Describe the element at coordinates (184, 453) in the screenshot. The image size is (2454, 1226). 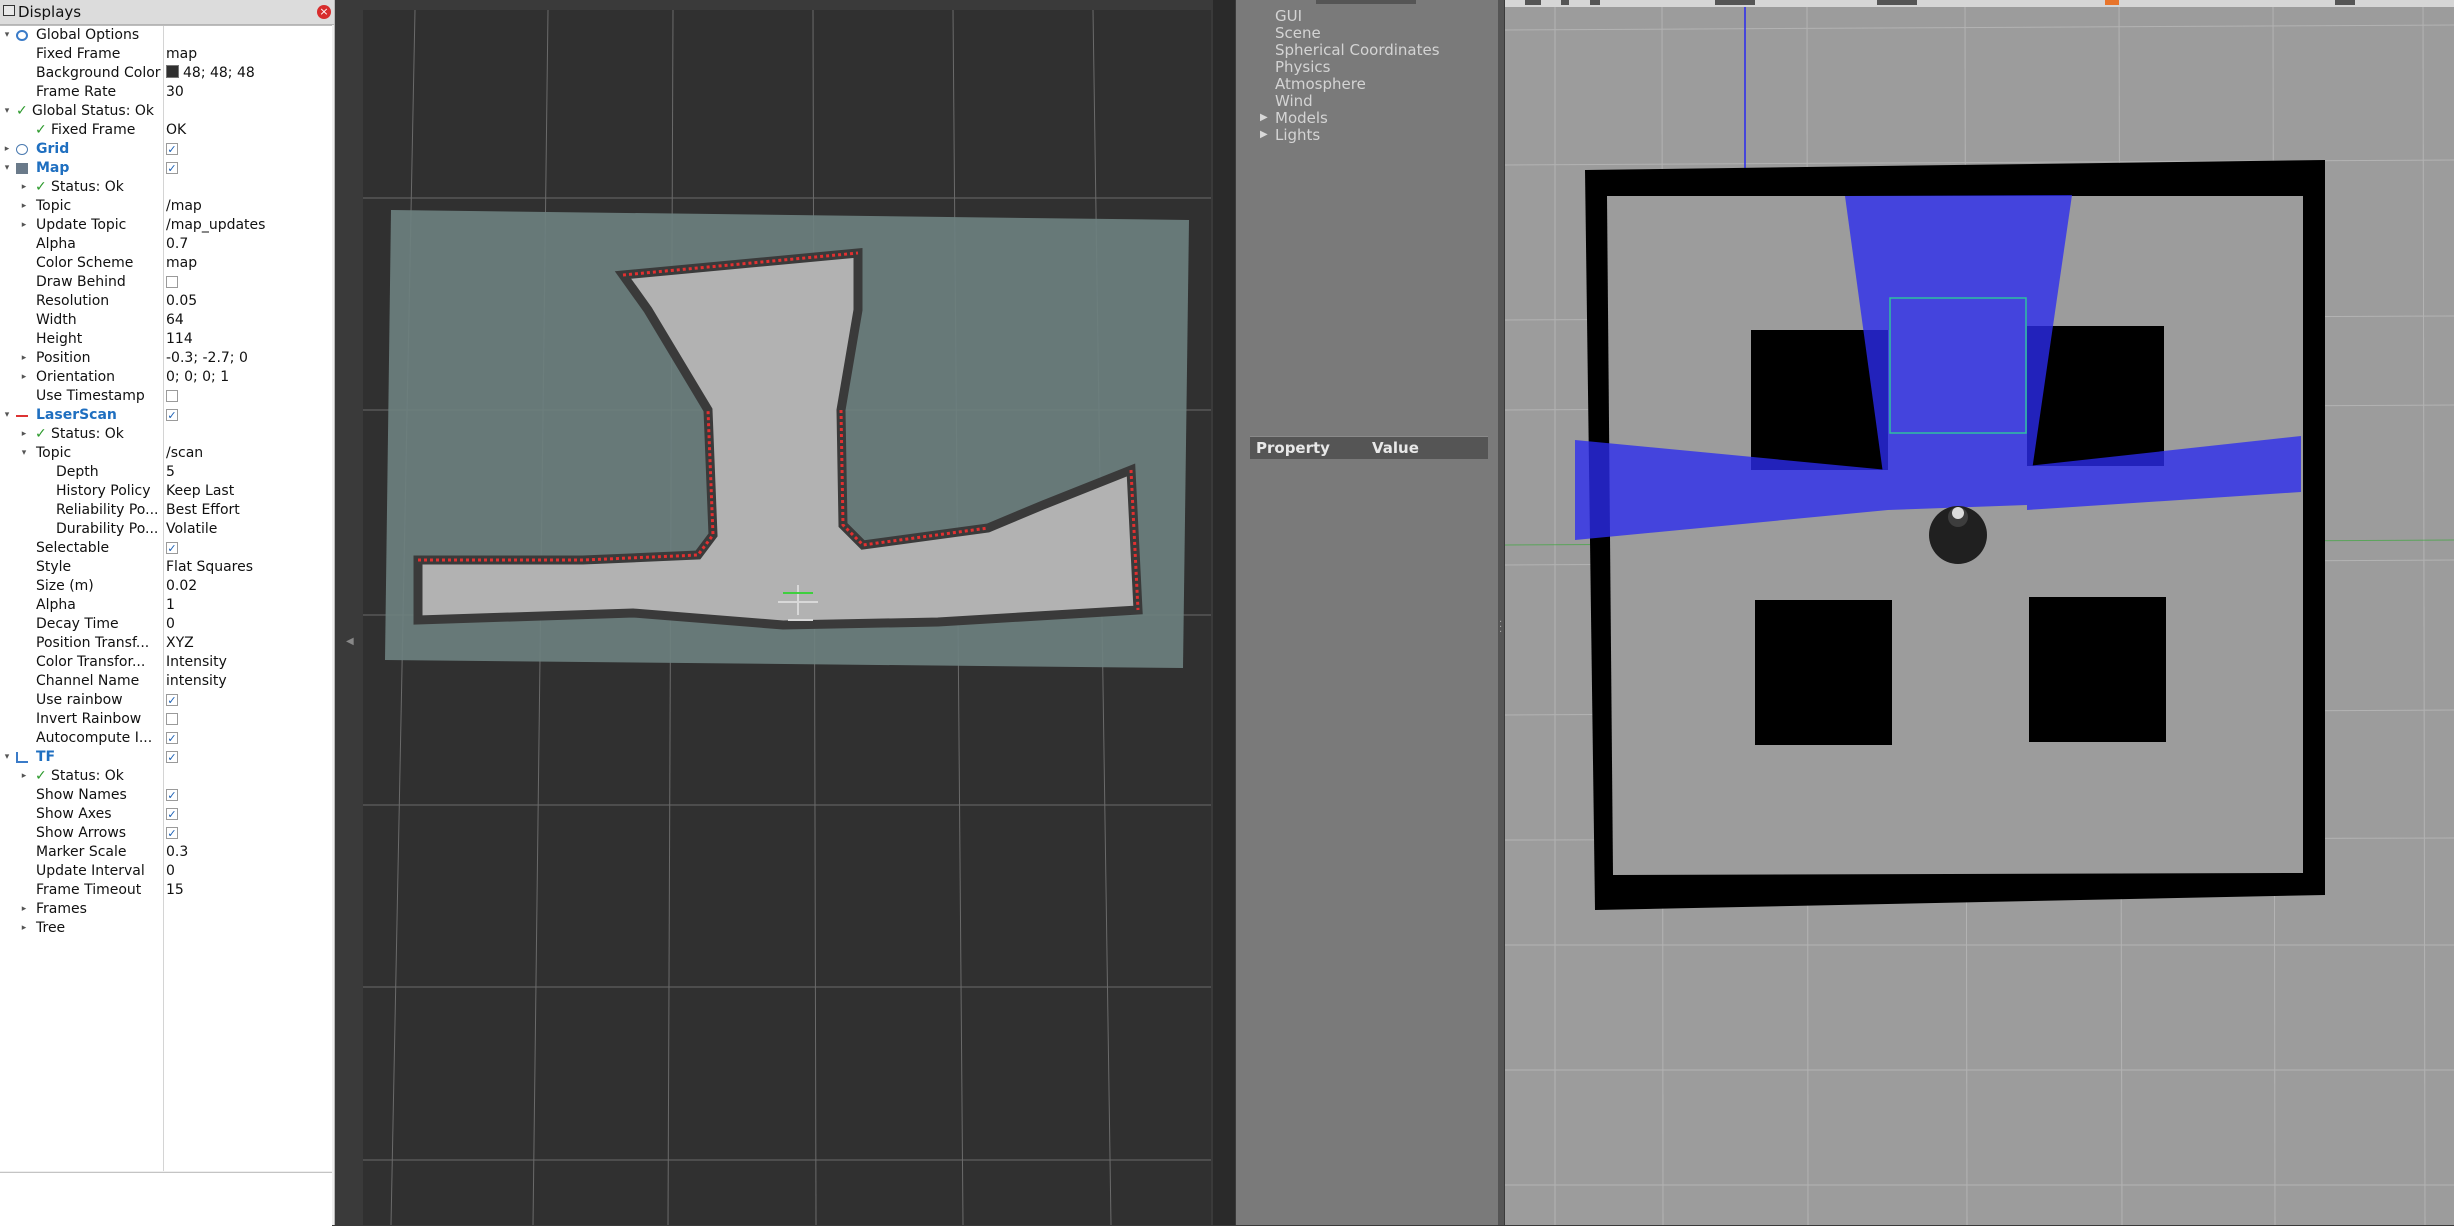
I see `display-value: /scan` at that location.